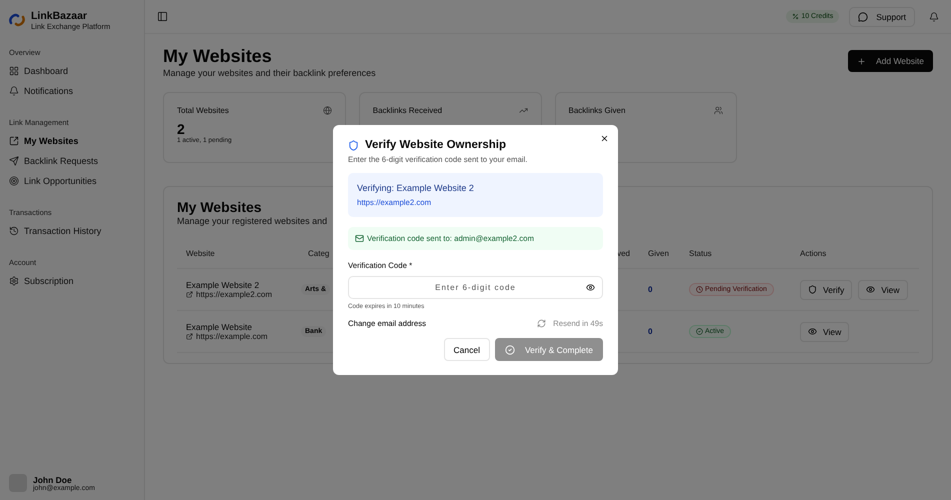 This screenshot has width=951, height=500. Describe the element at coordinates (203, 110) in the screenshot. I see `stat-title: Total Websites` at that location.